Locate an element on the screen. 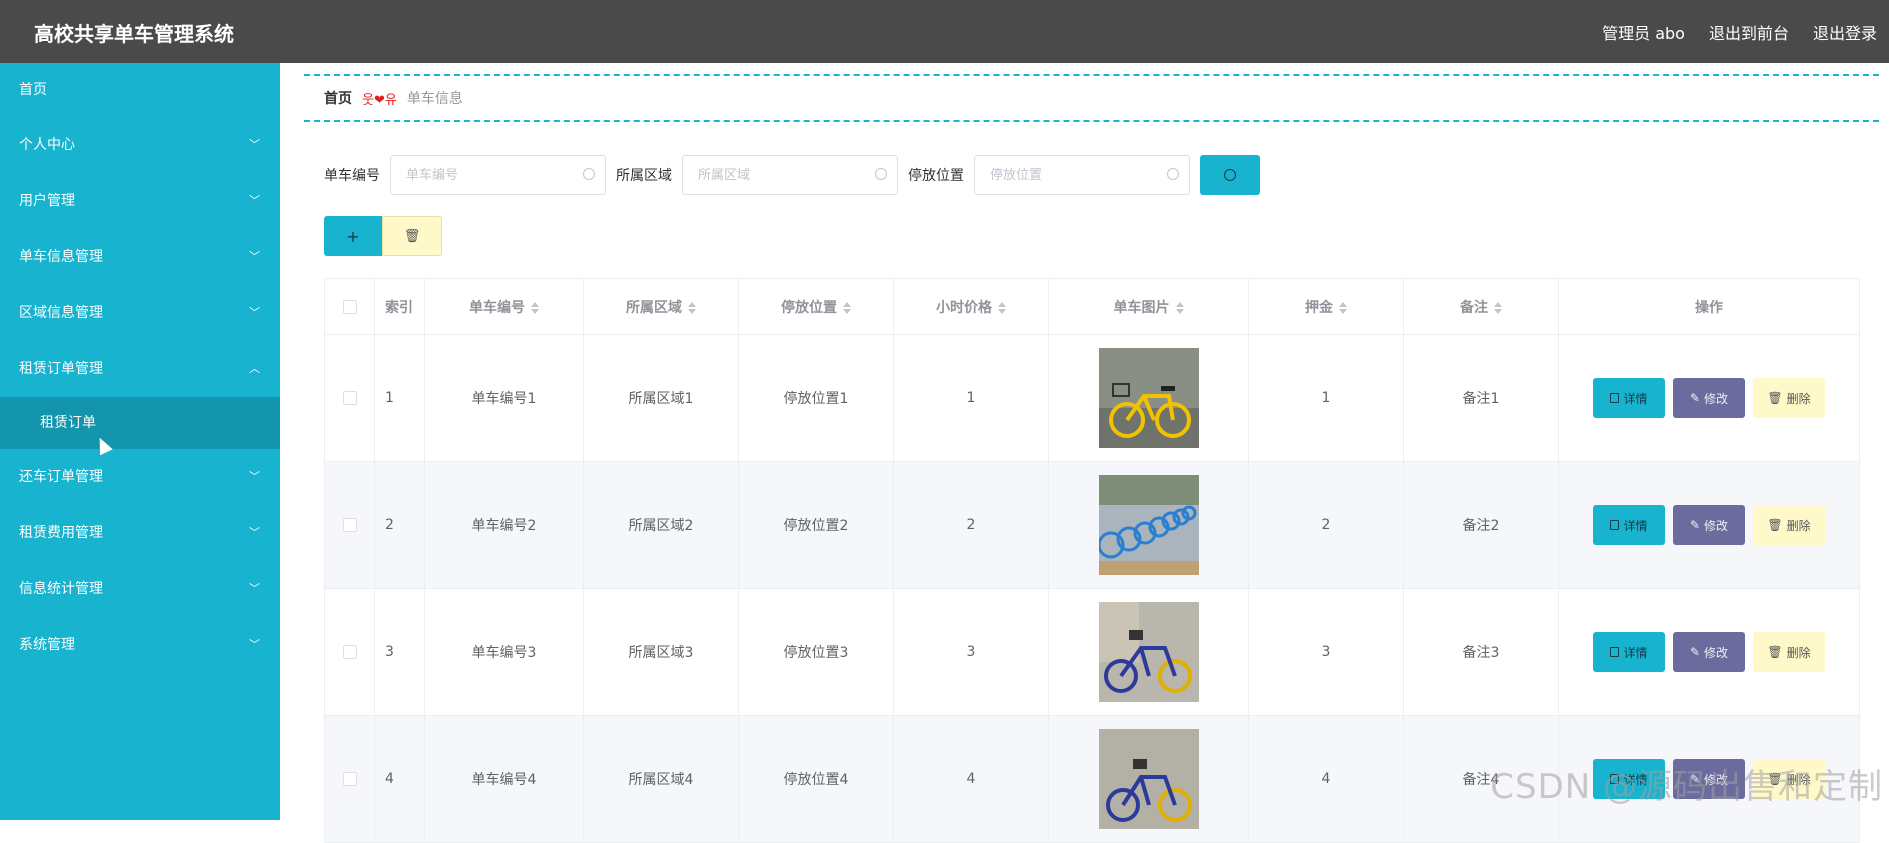  detail-label: 详情 is located at coordinates (1635, 652).